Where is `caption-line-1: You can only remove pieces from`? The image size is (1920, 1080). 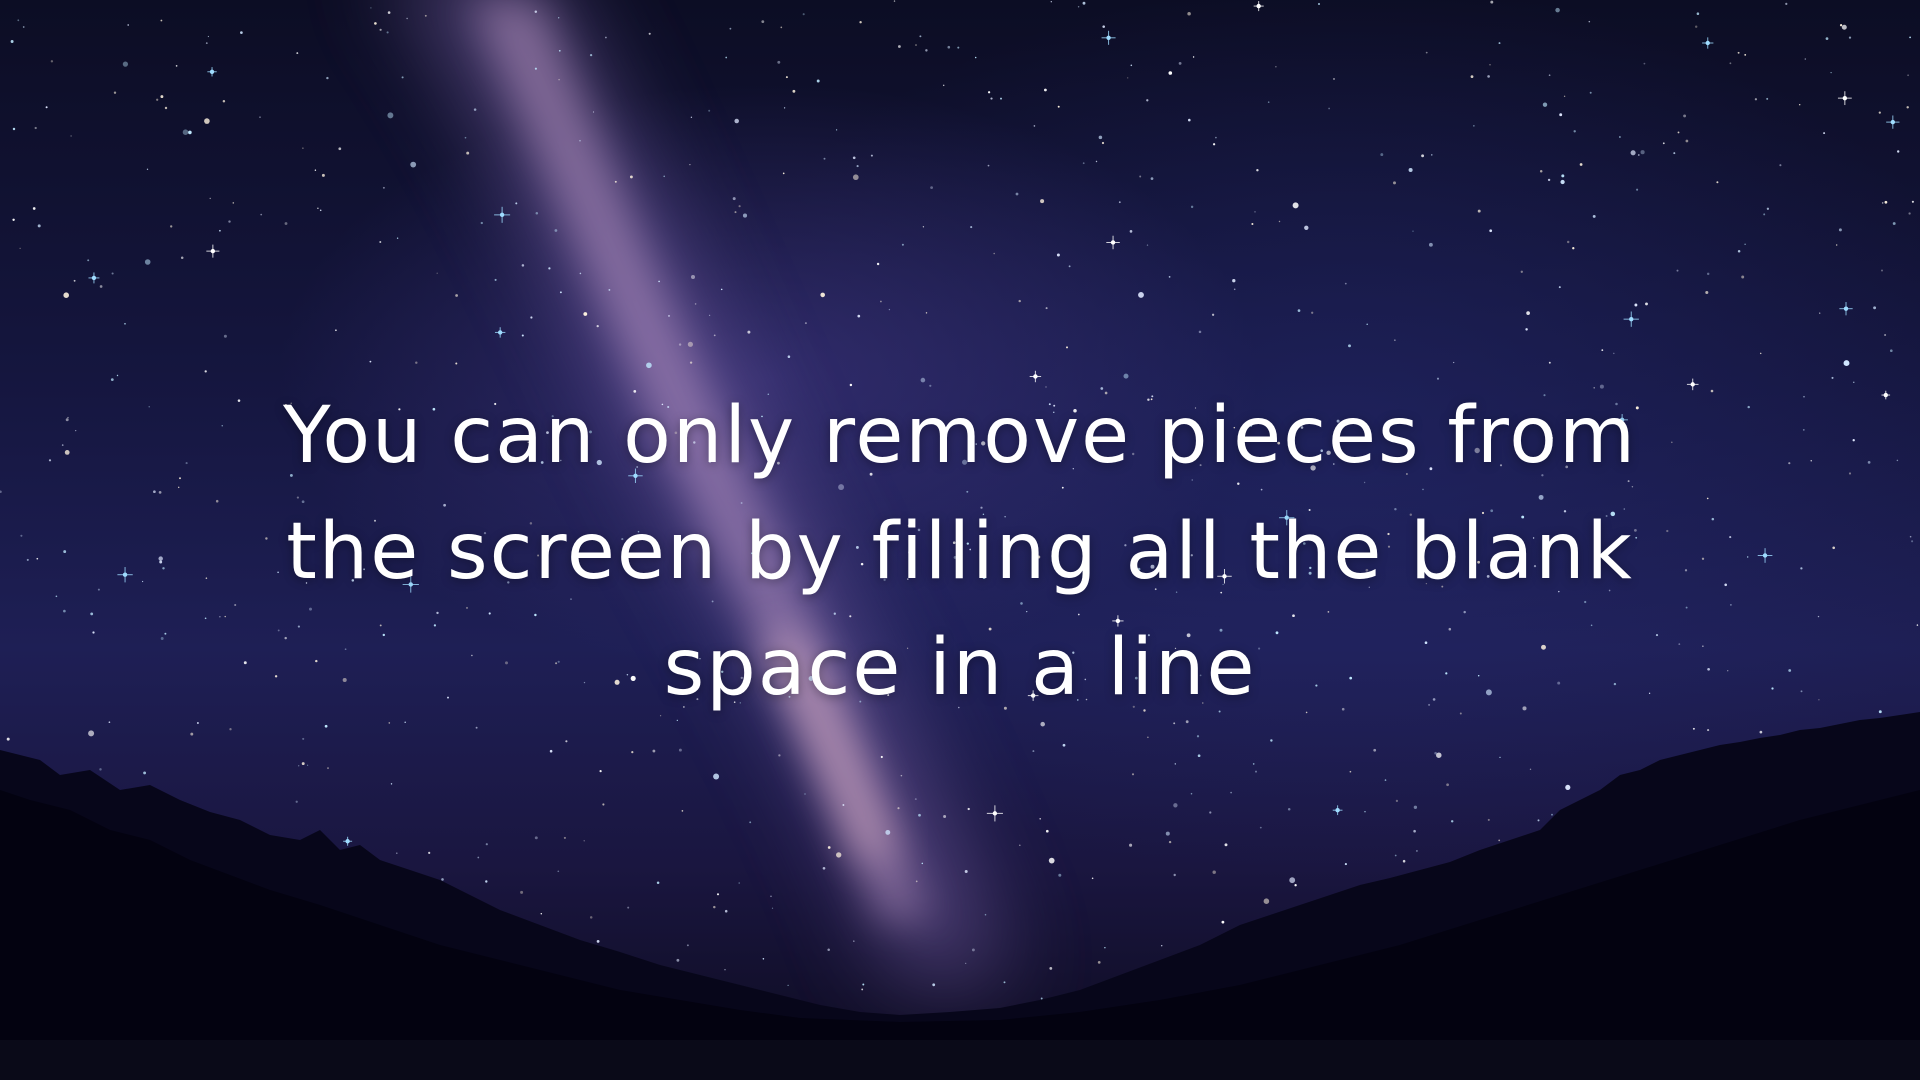
caption-line-1: You can only remove pieces from is located at coordinates (960, 436).